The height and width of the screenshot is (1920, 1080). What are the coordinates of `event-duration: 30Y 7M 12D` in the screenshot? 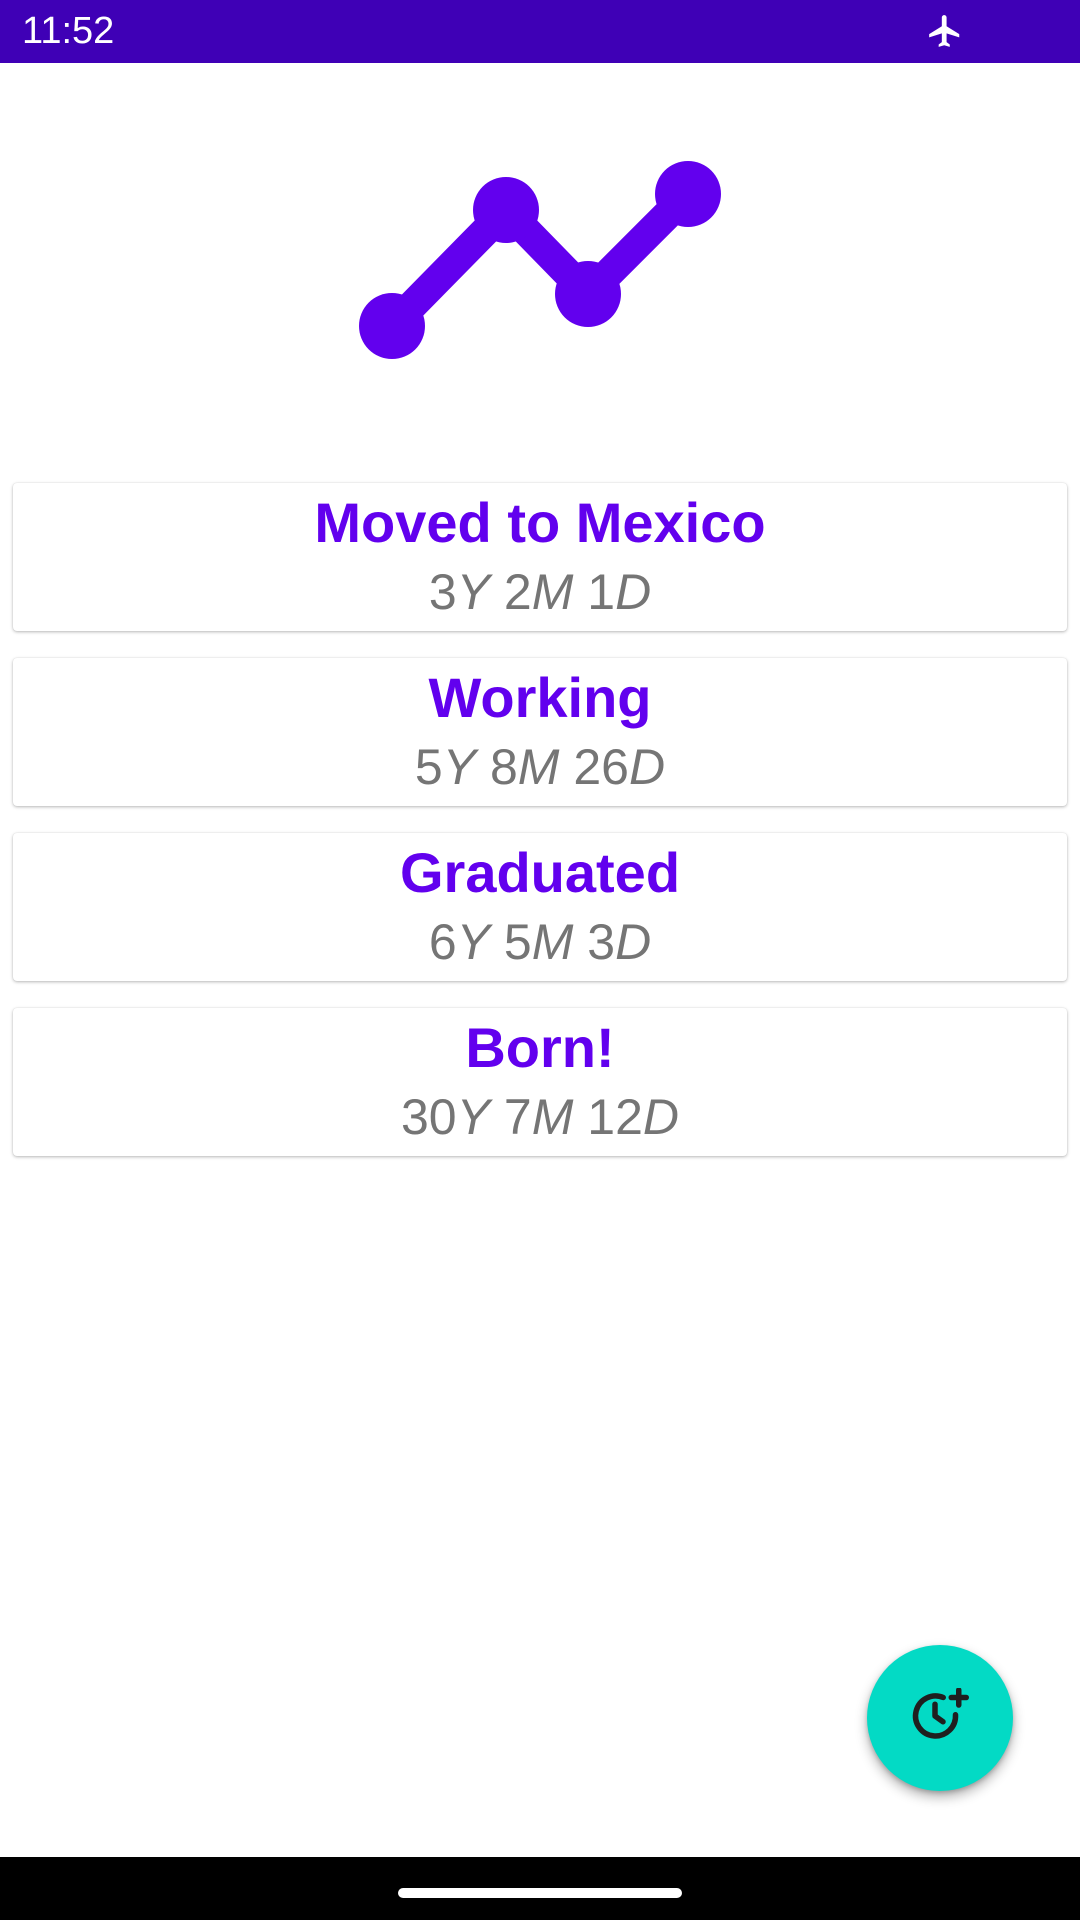 It's located at (540, 1117).